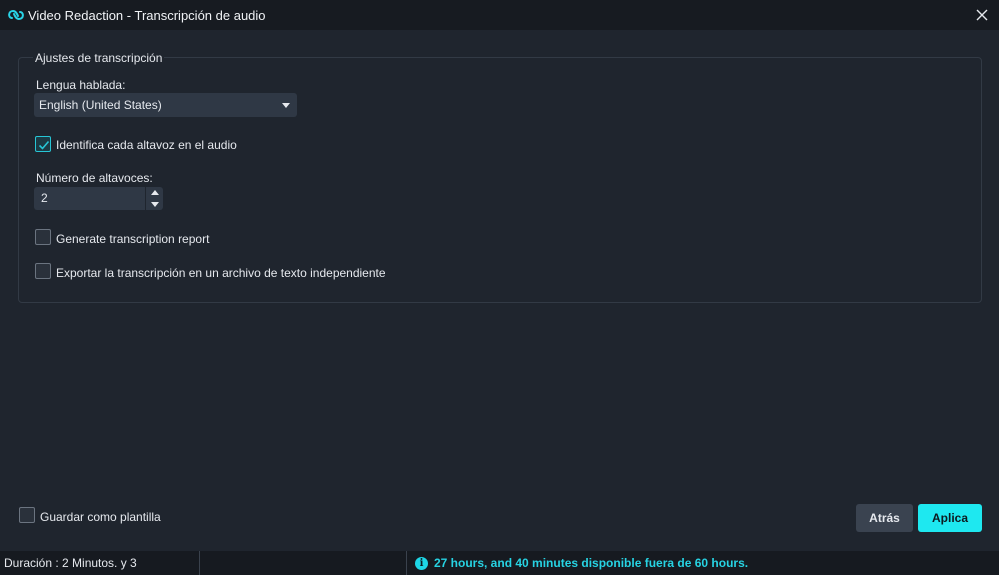 This screenshot has width=999, height=575. Describe the element at coordinates (94, 178) in the screenshot. I see `speaker-count-label: Número de altavoces:` at that location.